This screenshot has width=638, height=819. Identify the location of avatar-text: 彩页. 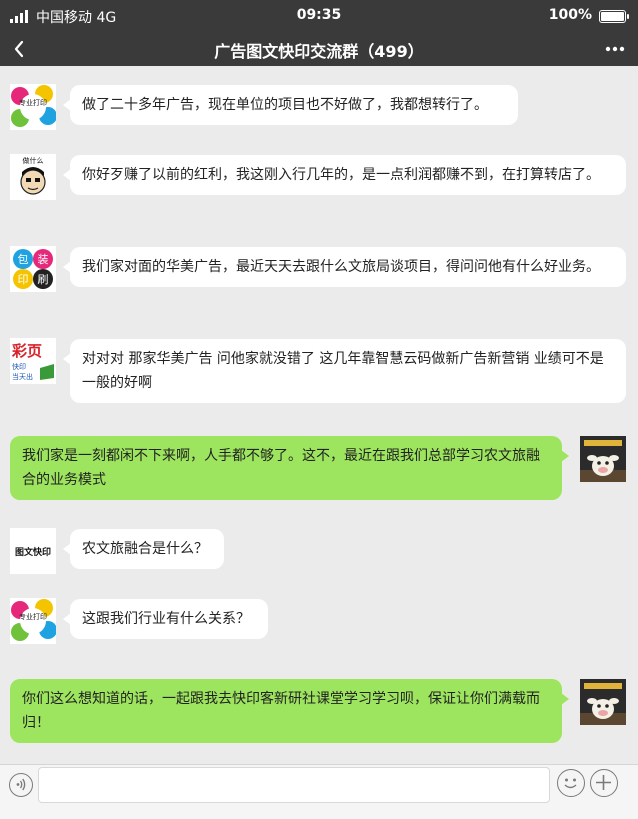
(26, 351).